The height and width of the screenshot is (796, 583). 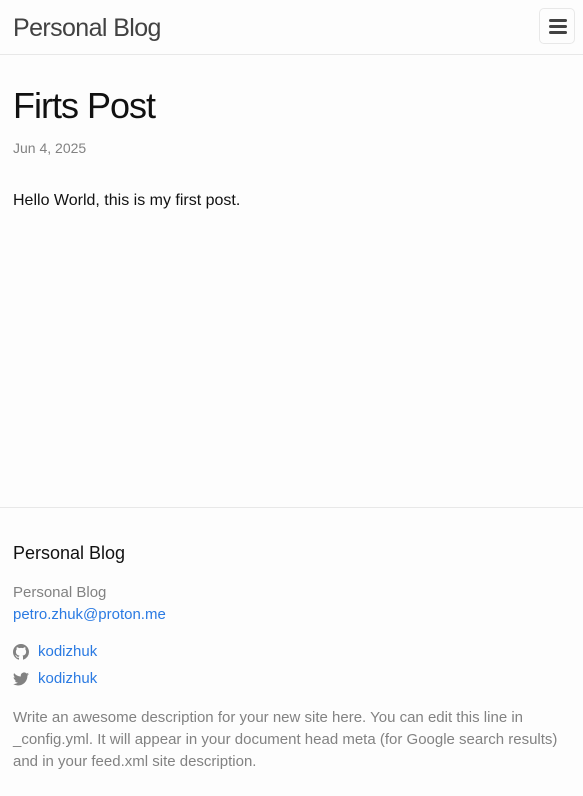 What do you see at coordinates (21, 679) in the screenshot?
I see `twitter-icon` at bounding box center [21, 679].